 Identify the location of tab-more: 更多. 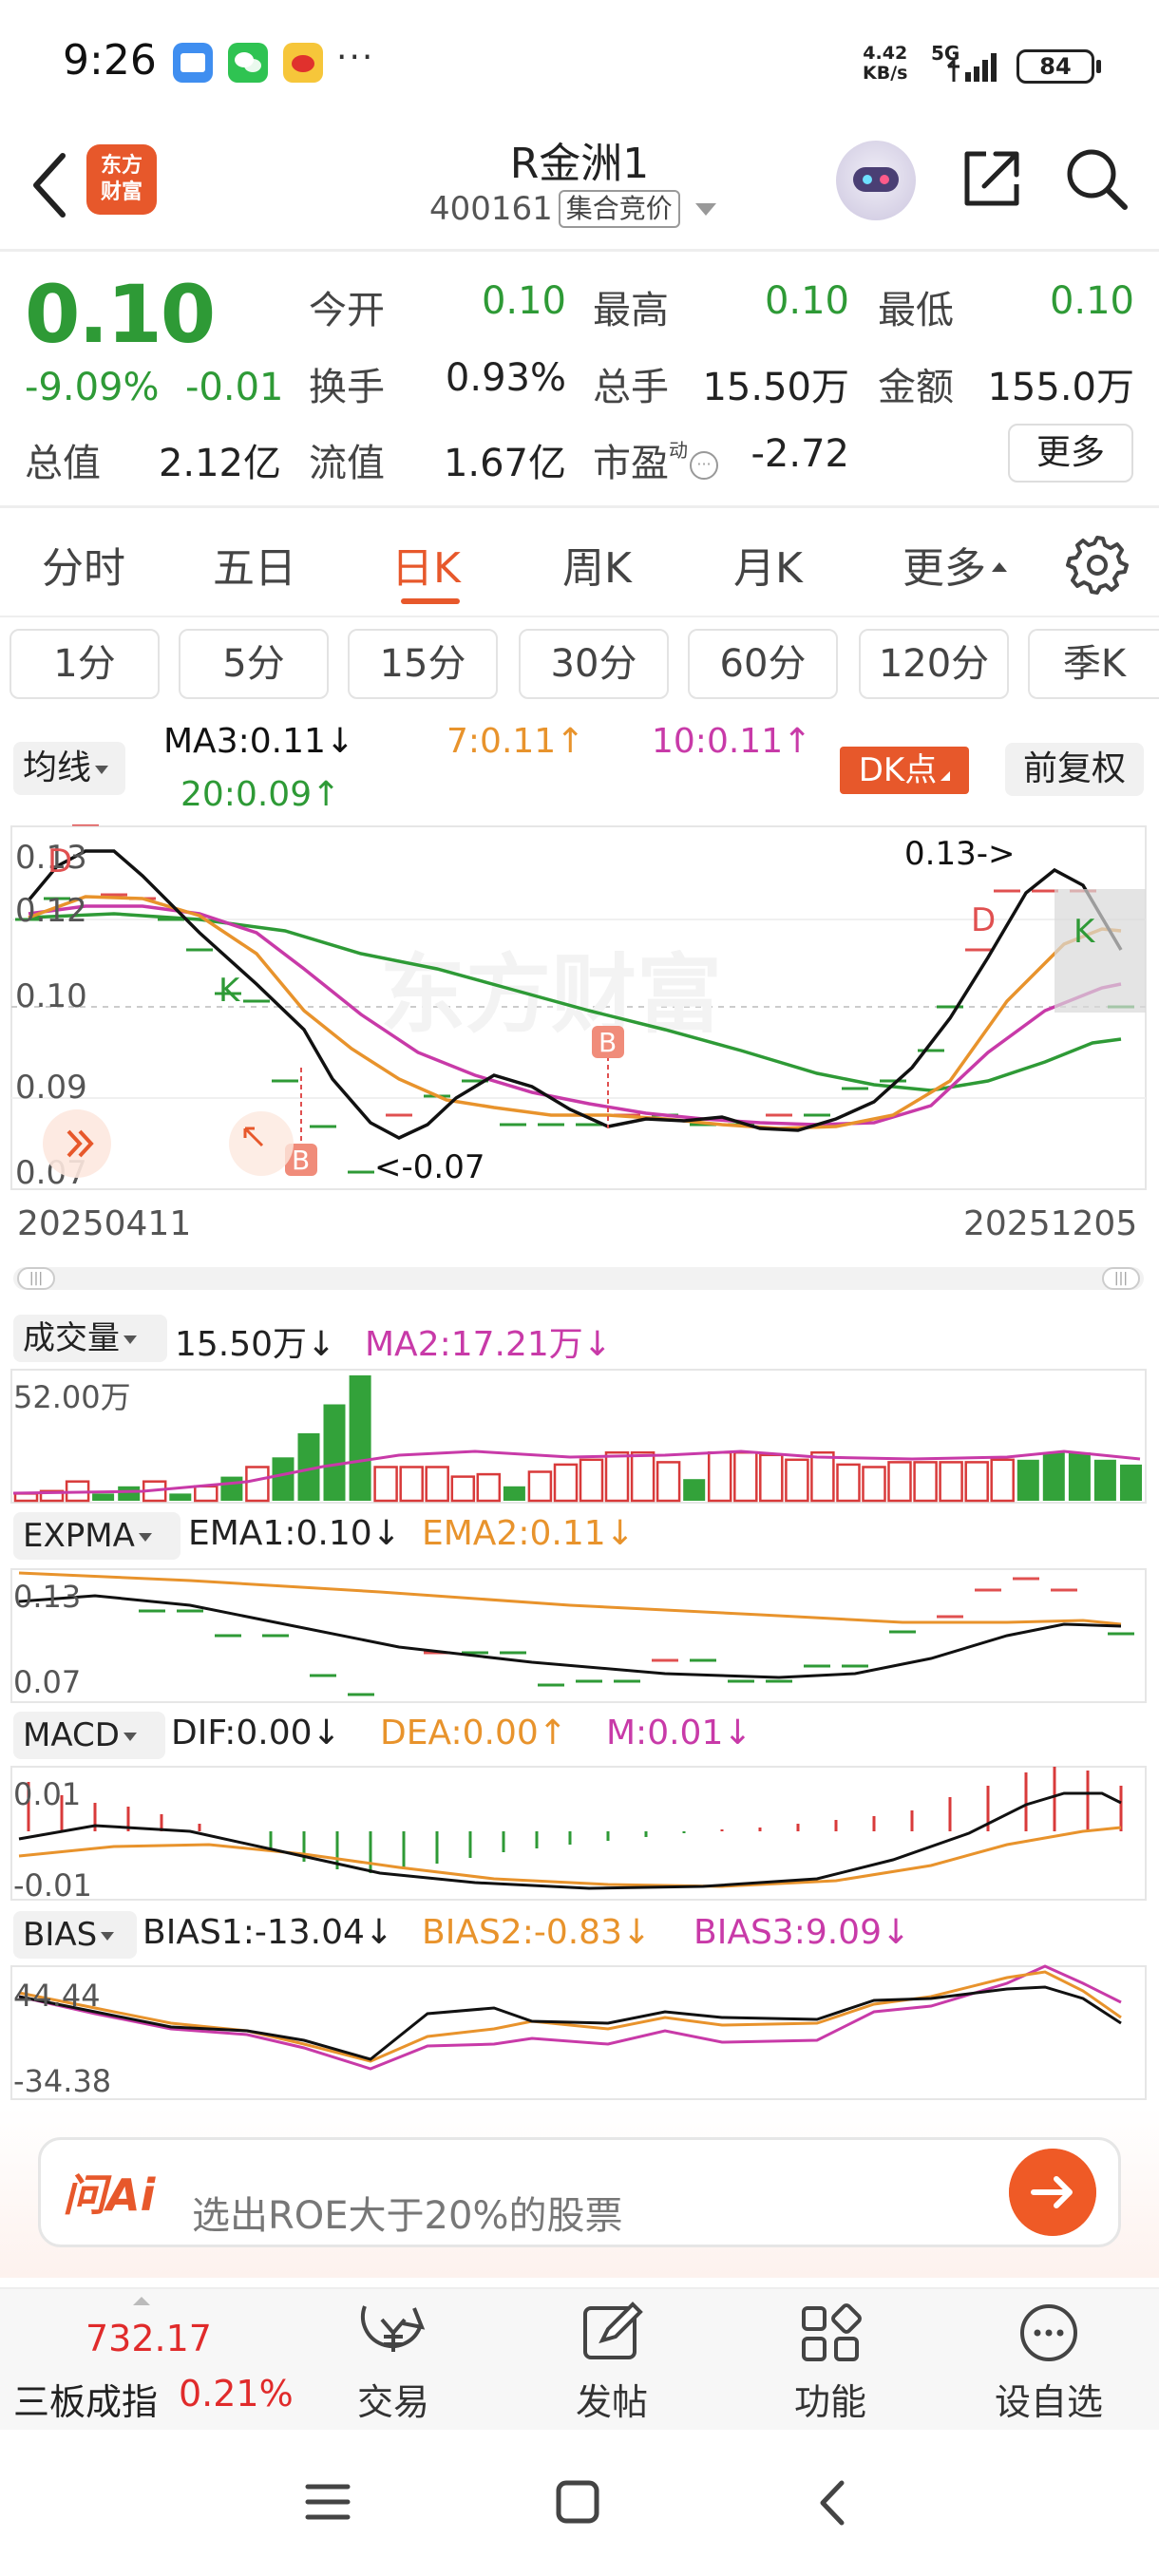
(954, 564).